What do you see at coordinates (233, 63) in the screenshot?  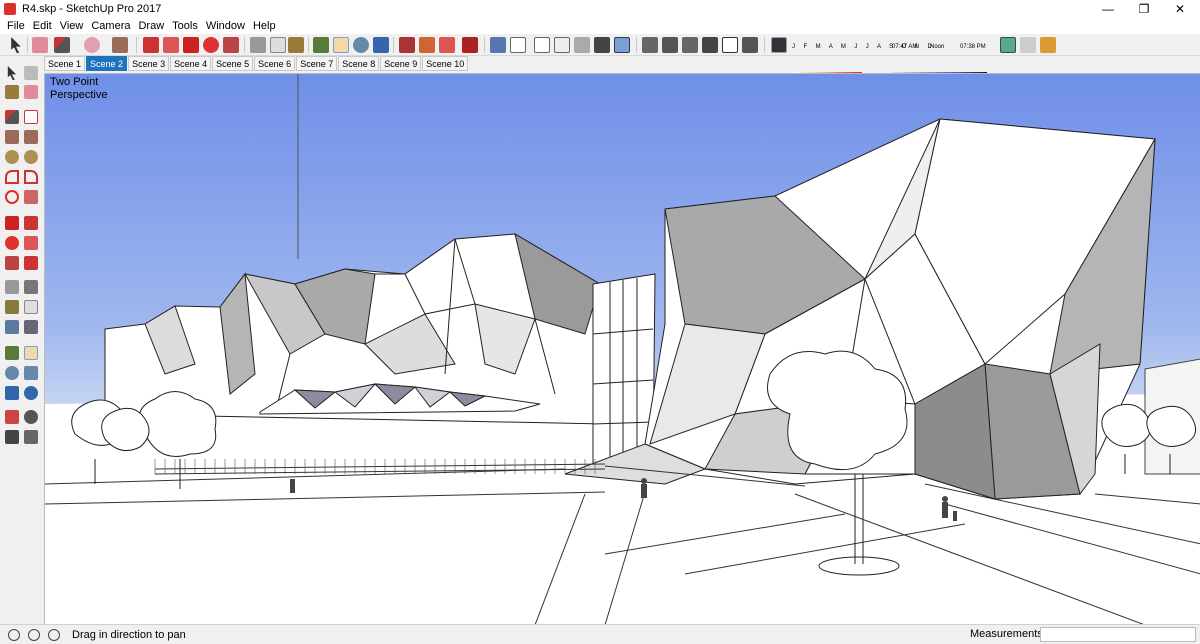 I see `tab-scene-5: Scene 5` at bounding box center [233, 63].